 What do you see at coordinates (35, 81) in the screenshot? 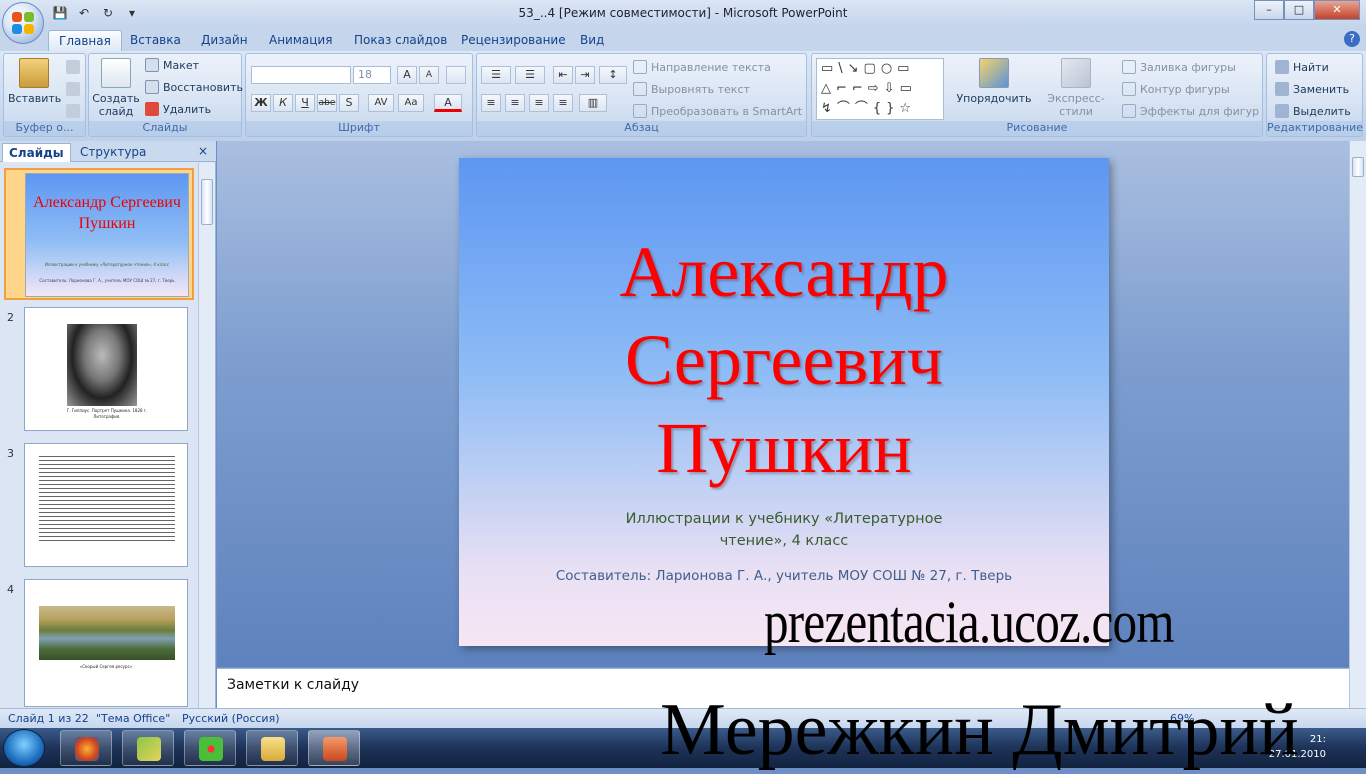
I see `paste-button: Вставить` at bounding box center [35, 81].